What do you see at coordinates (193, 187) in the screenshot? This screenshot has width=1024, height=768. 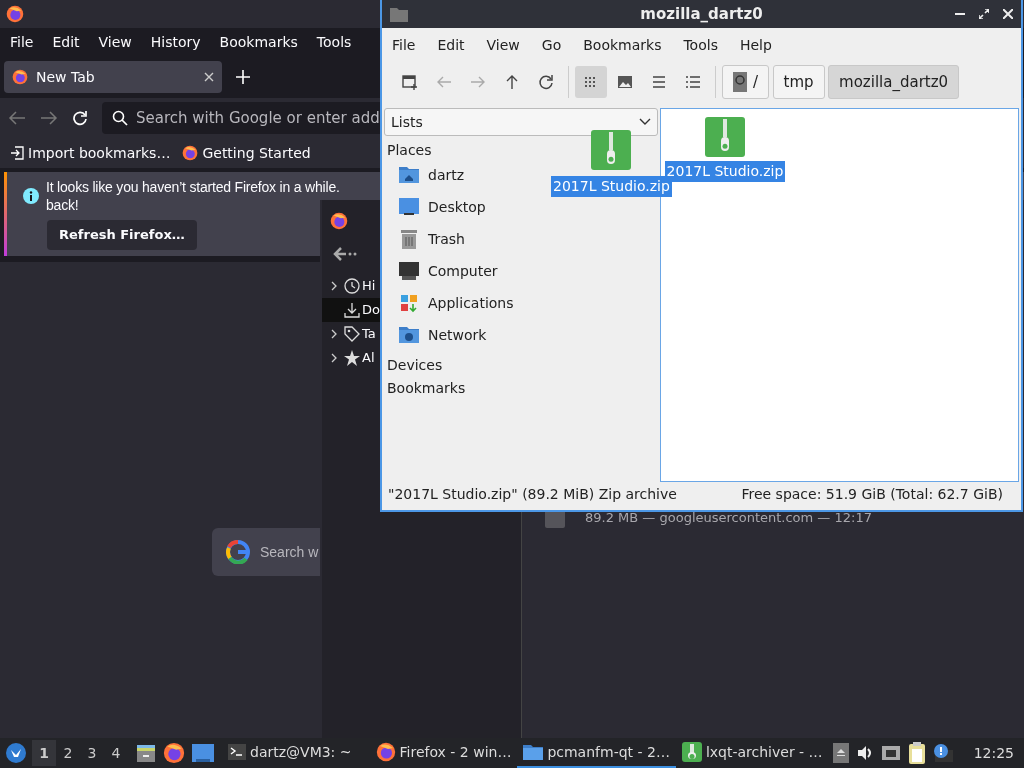 I see `notice-text: It looks like you haven’t started Firefox in a while.` at bounding box center [193, 187].